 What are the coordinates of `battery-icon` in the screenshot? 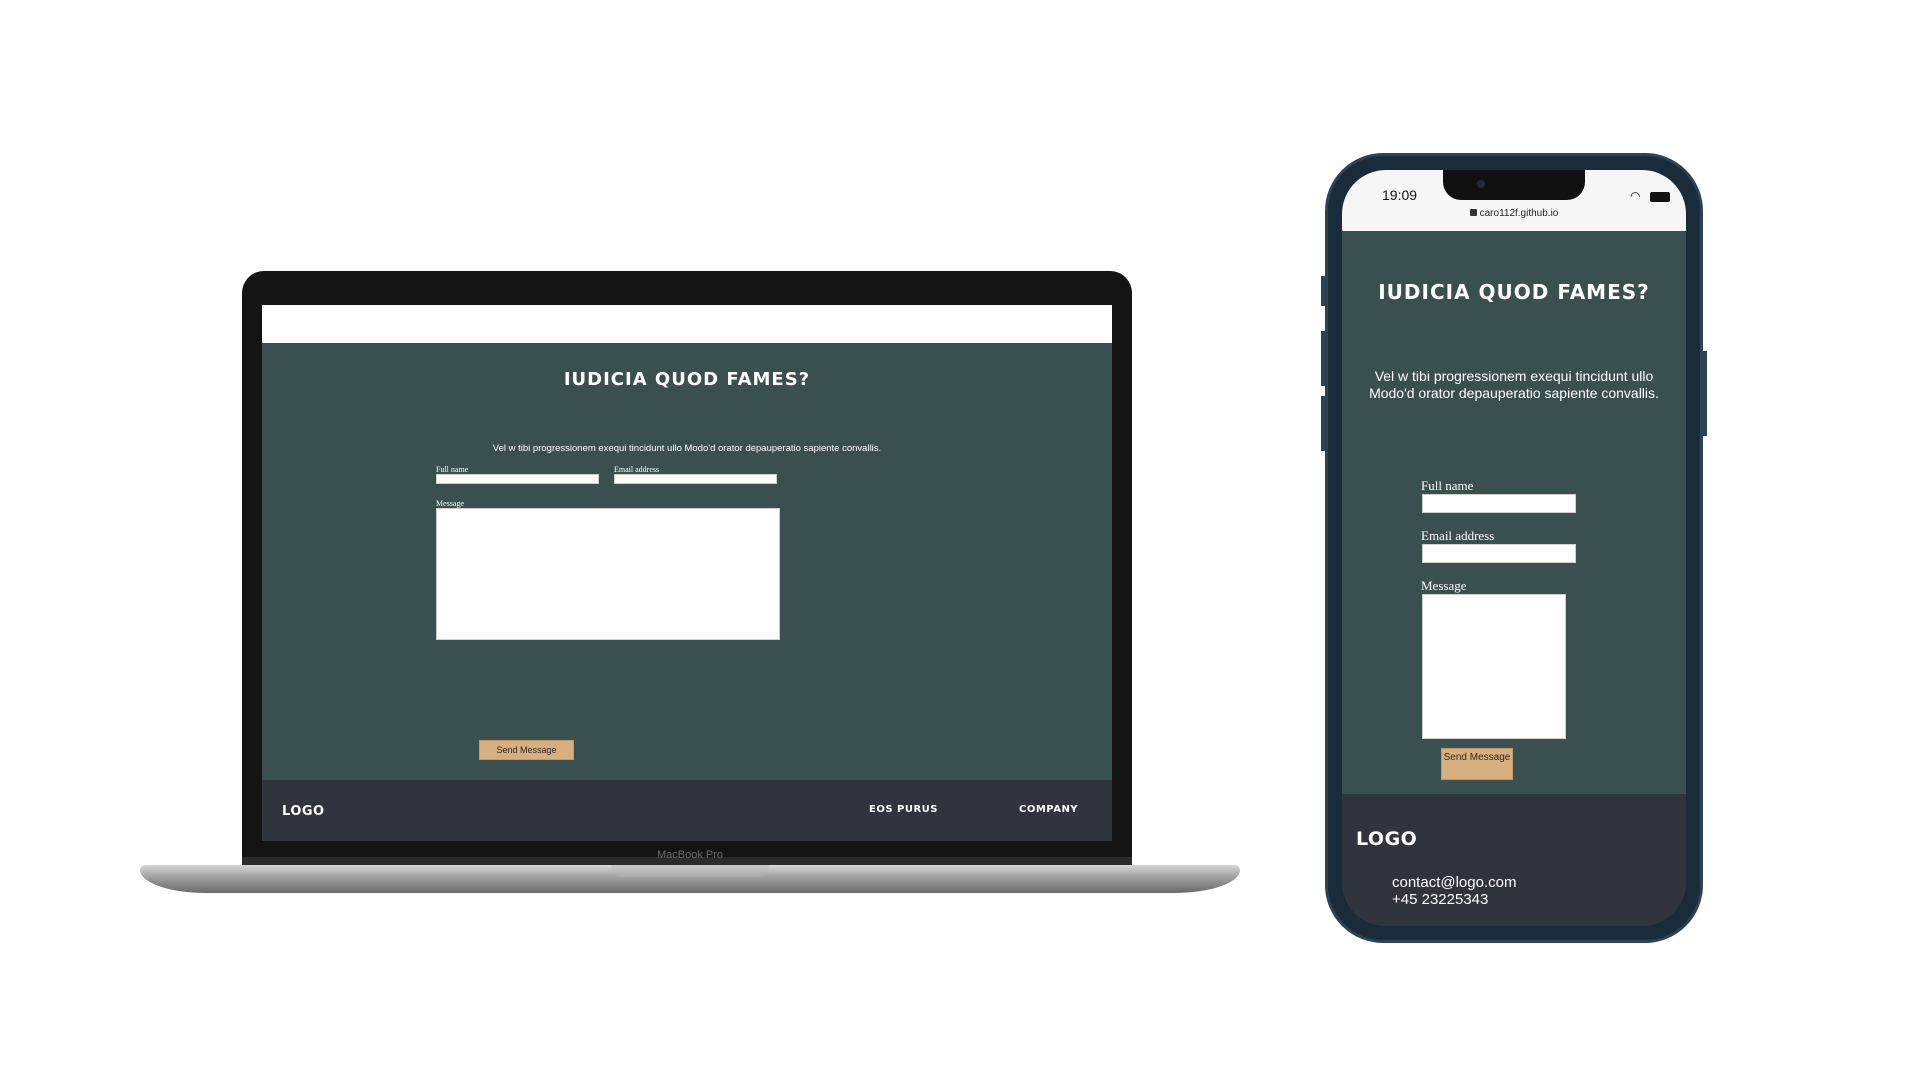 It's located at (1660, 197).